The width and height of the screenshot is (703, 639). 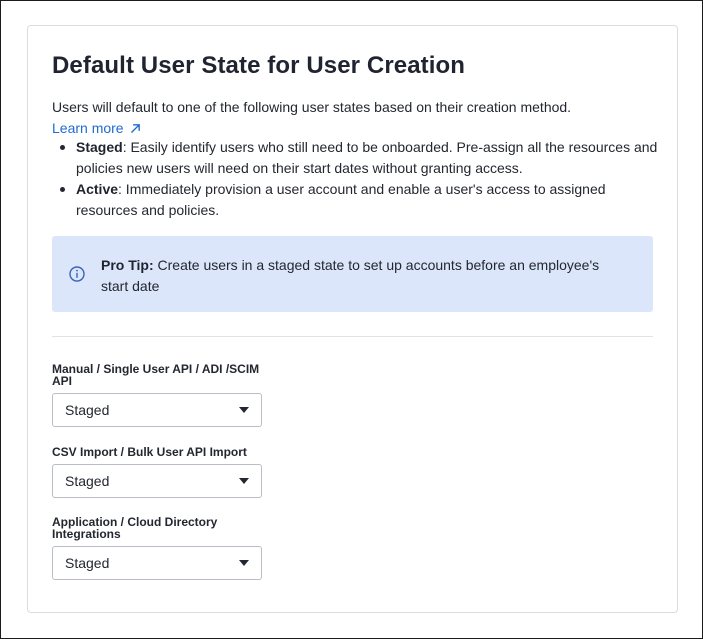 I want to click on bullet-term: Staged, so click(x=99, y=147).